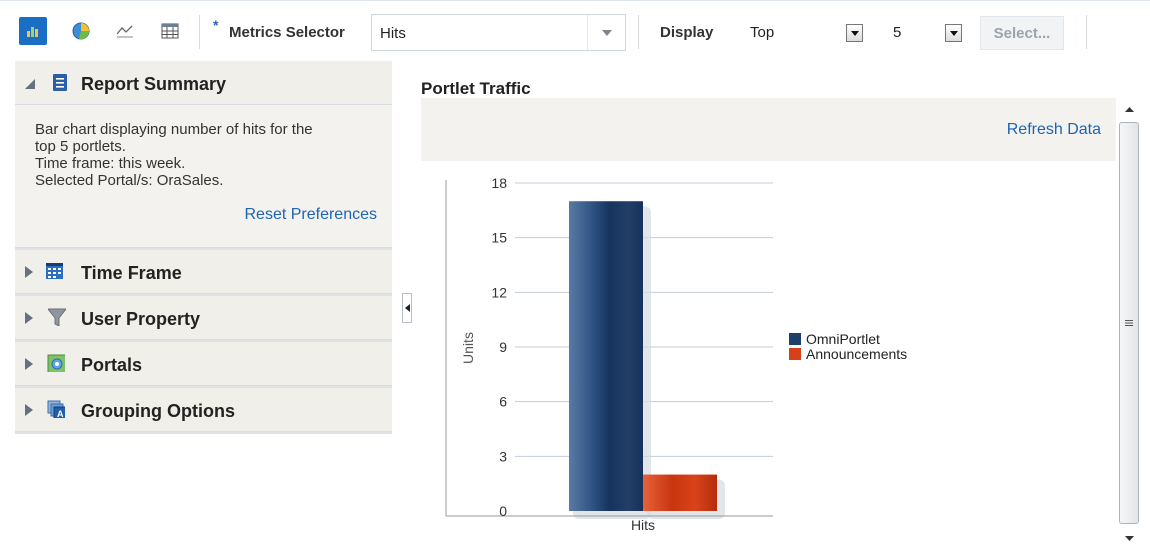  Describe the element at coordinates (503, 402) in the screenshot. I see `y-tick-label: 6` at that location.